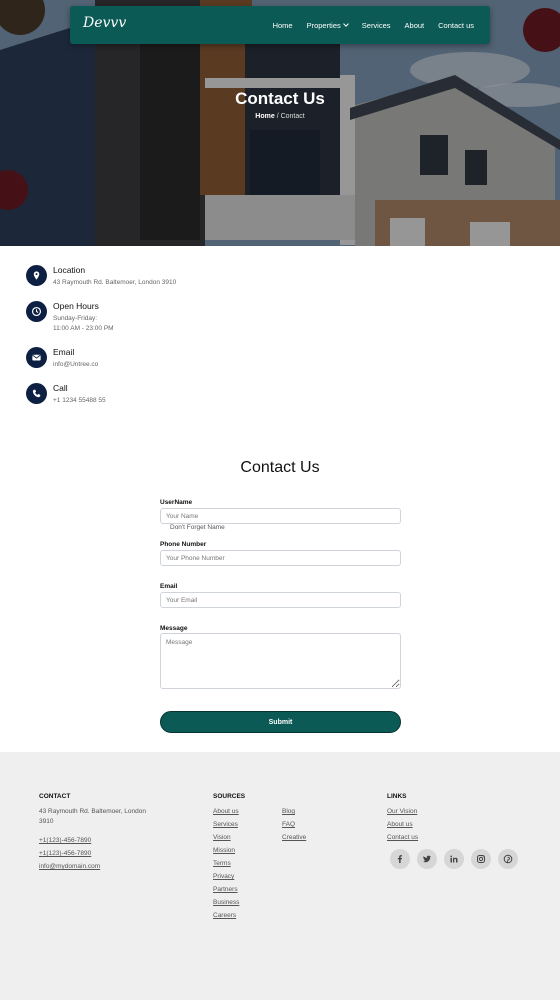  What do you see at coordinates (280, 722) in the screenshot?
I see `submit-button: Submit` at bounding box center [280, 722].